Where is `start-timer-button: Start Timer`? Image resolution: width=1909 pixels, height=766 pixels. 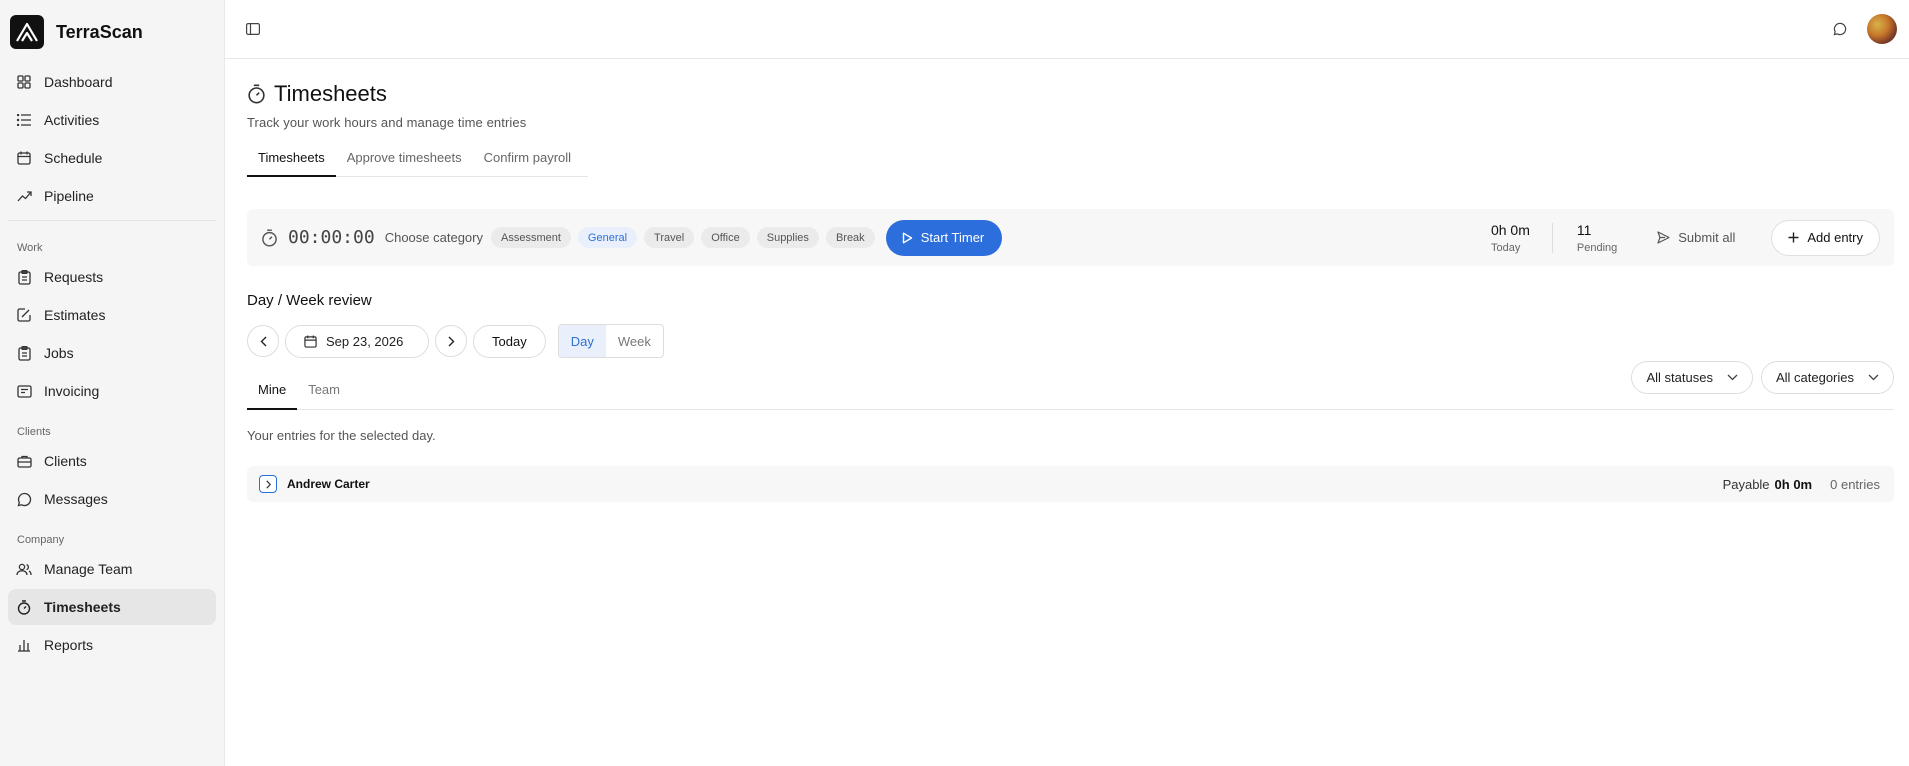
start-timer-button: Start Timer is located at coordinates (944, 237).